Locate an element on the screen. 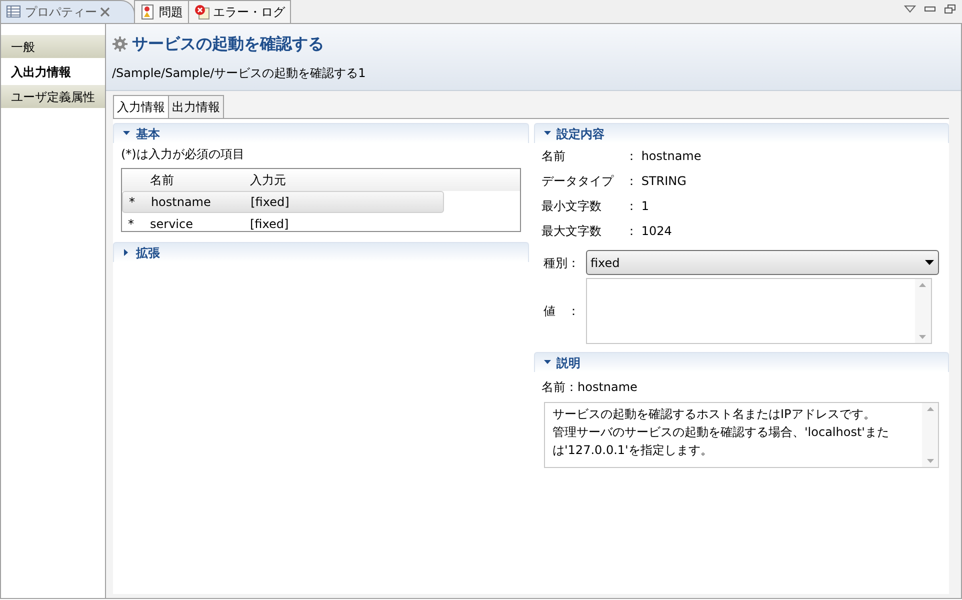  table-row: * service [fixed] is located at coordinates (321, 224).